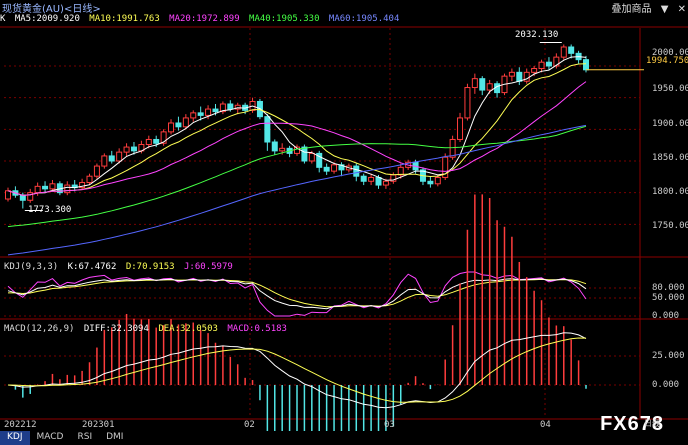  Describe the element at coordinates (670, 226) in the screenshot. I see `price-tick: 1750.000` at that location.